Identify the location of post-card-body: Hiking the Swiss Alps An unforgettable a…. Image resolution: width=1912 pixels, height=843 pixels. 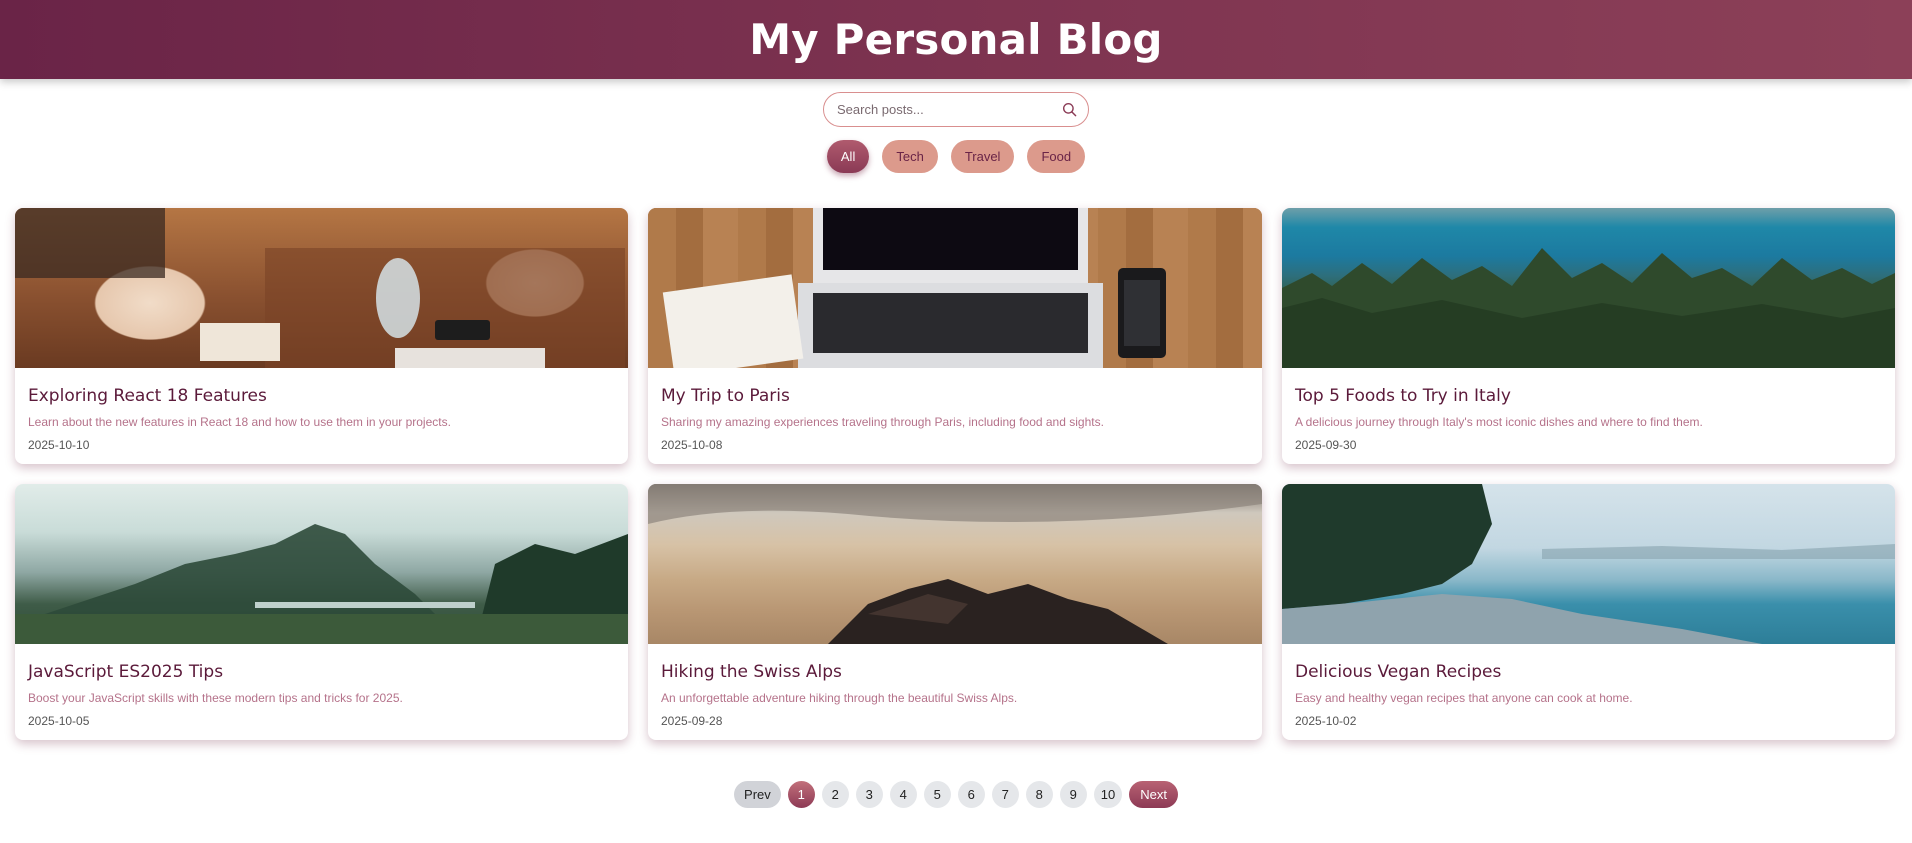
(955, 686).